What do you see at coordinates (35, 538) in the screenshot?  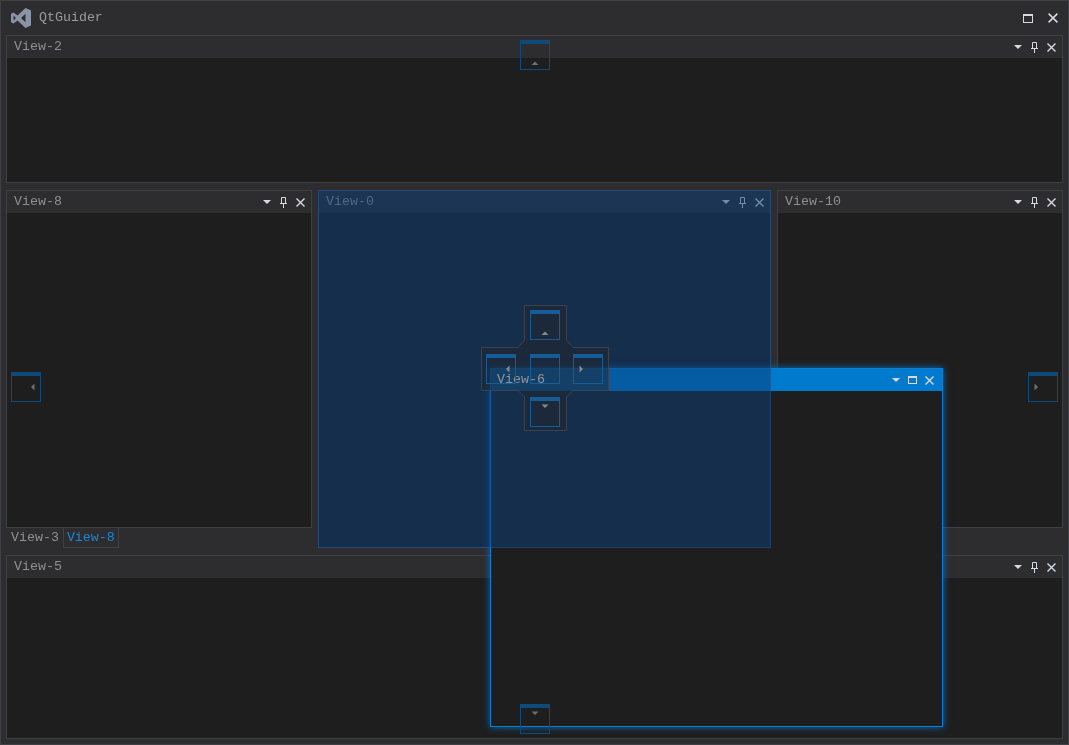 I see `tab: View-3` at bounding box center [35, 538].